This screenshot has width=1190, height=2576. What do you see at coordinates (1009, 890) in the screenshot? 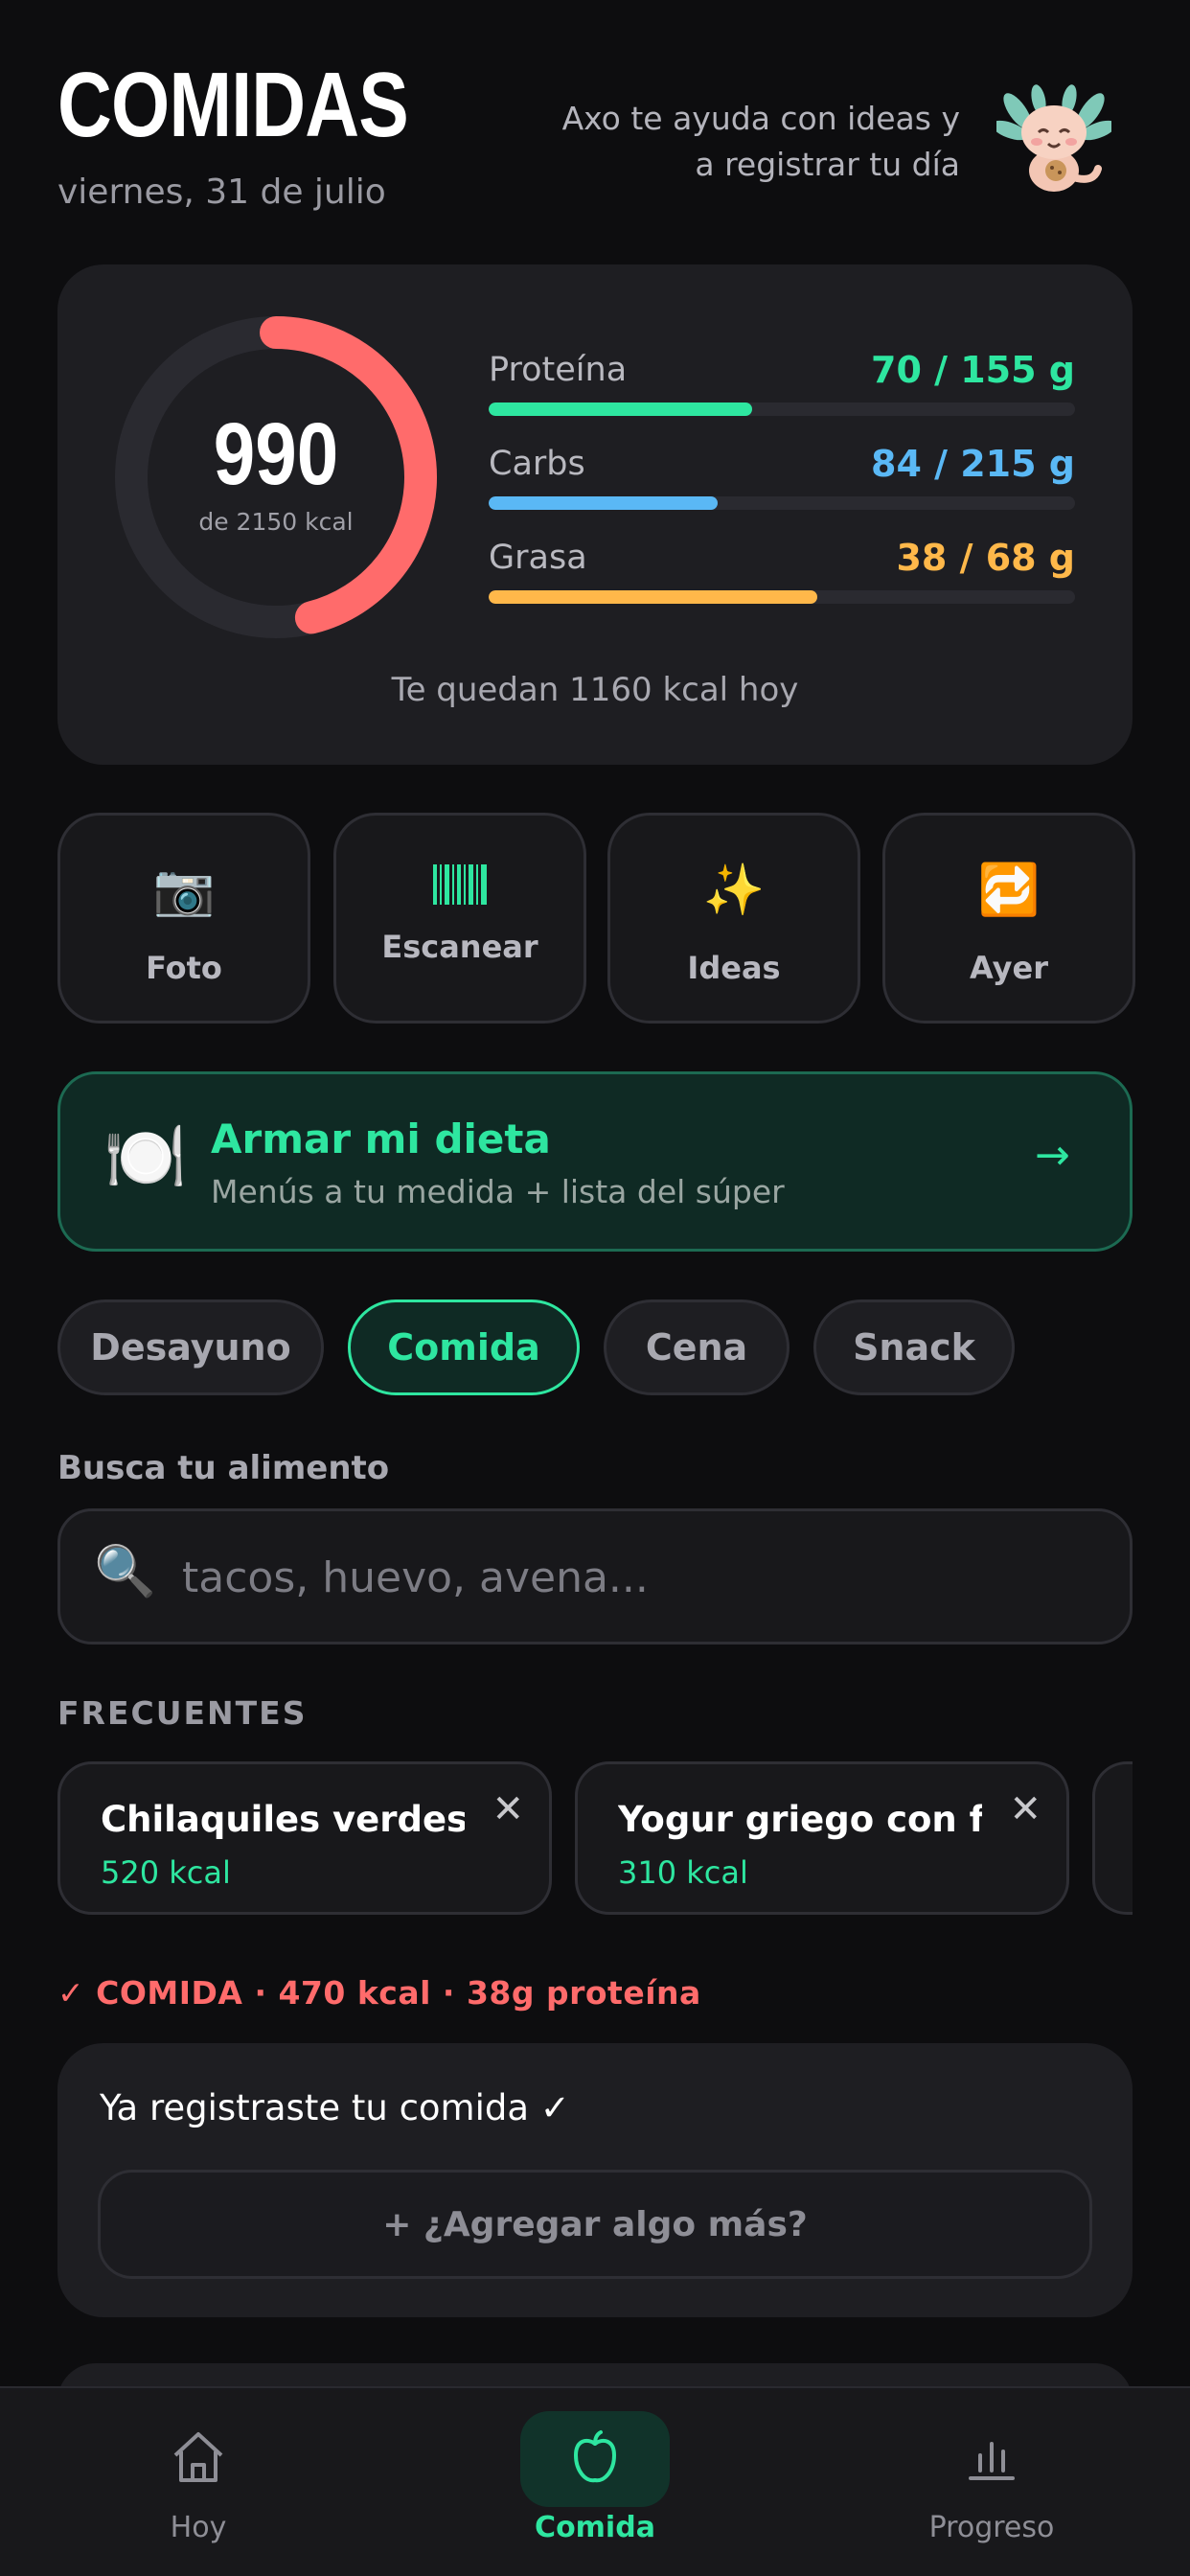
I see `repeat-icon: 🔁` at bounding box center [1009, 890].